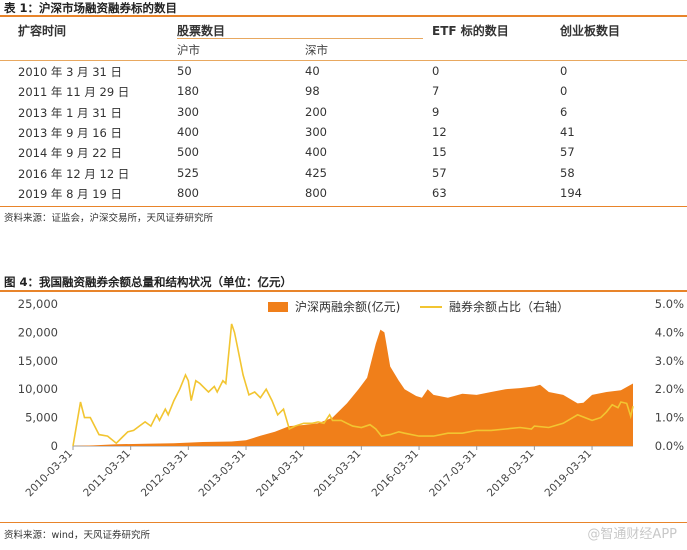 The width and height of the screenshot is (687, 550). I want to click on x-tick-label: 2010-03-31, so click(49, 474).